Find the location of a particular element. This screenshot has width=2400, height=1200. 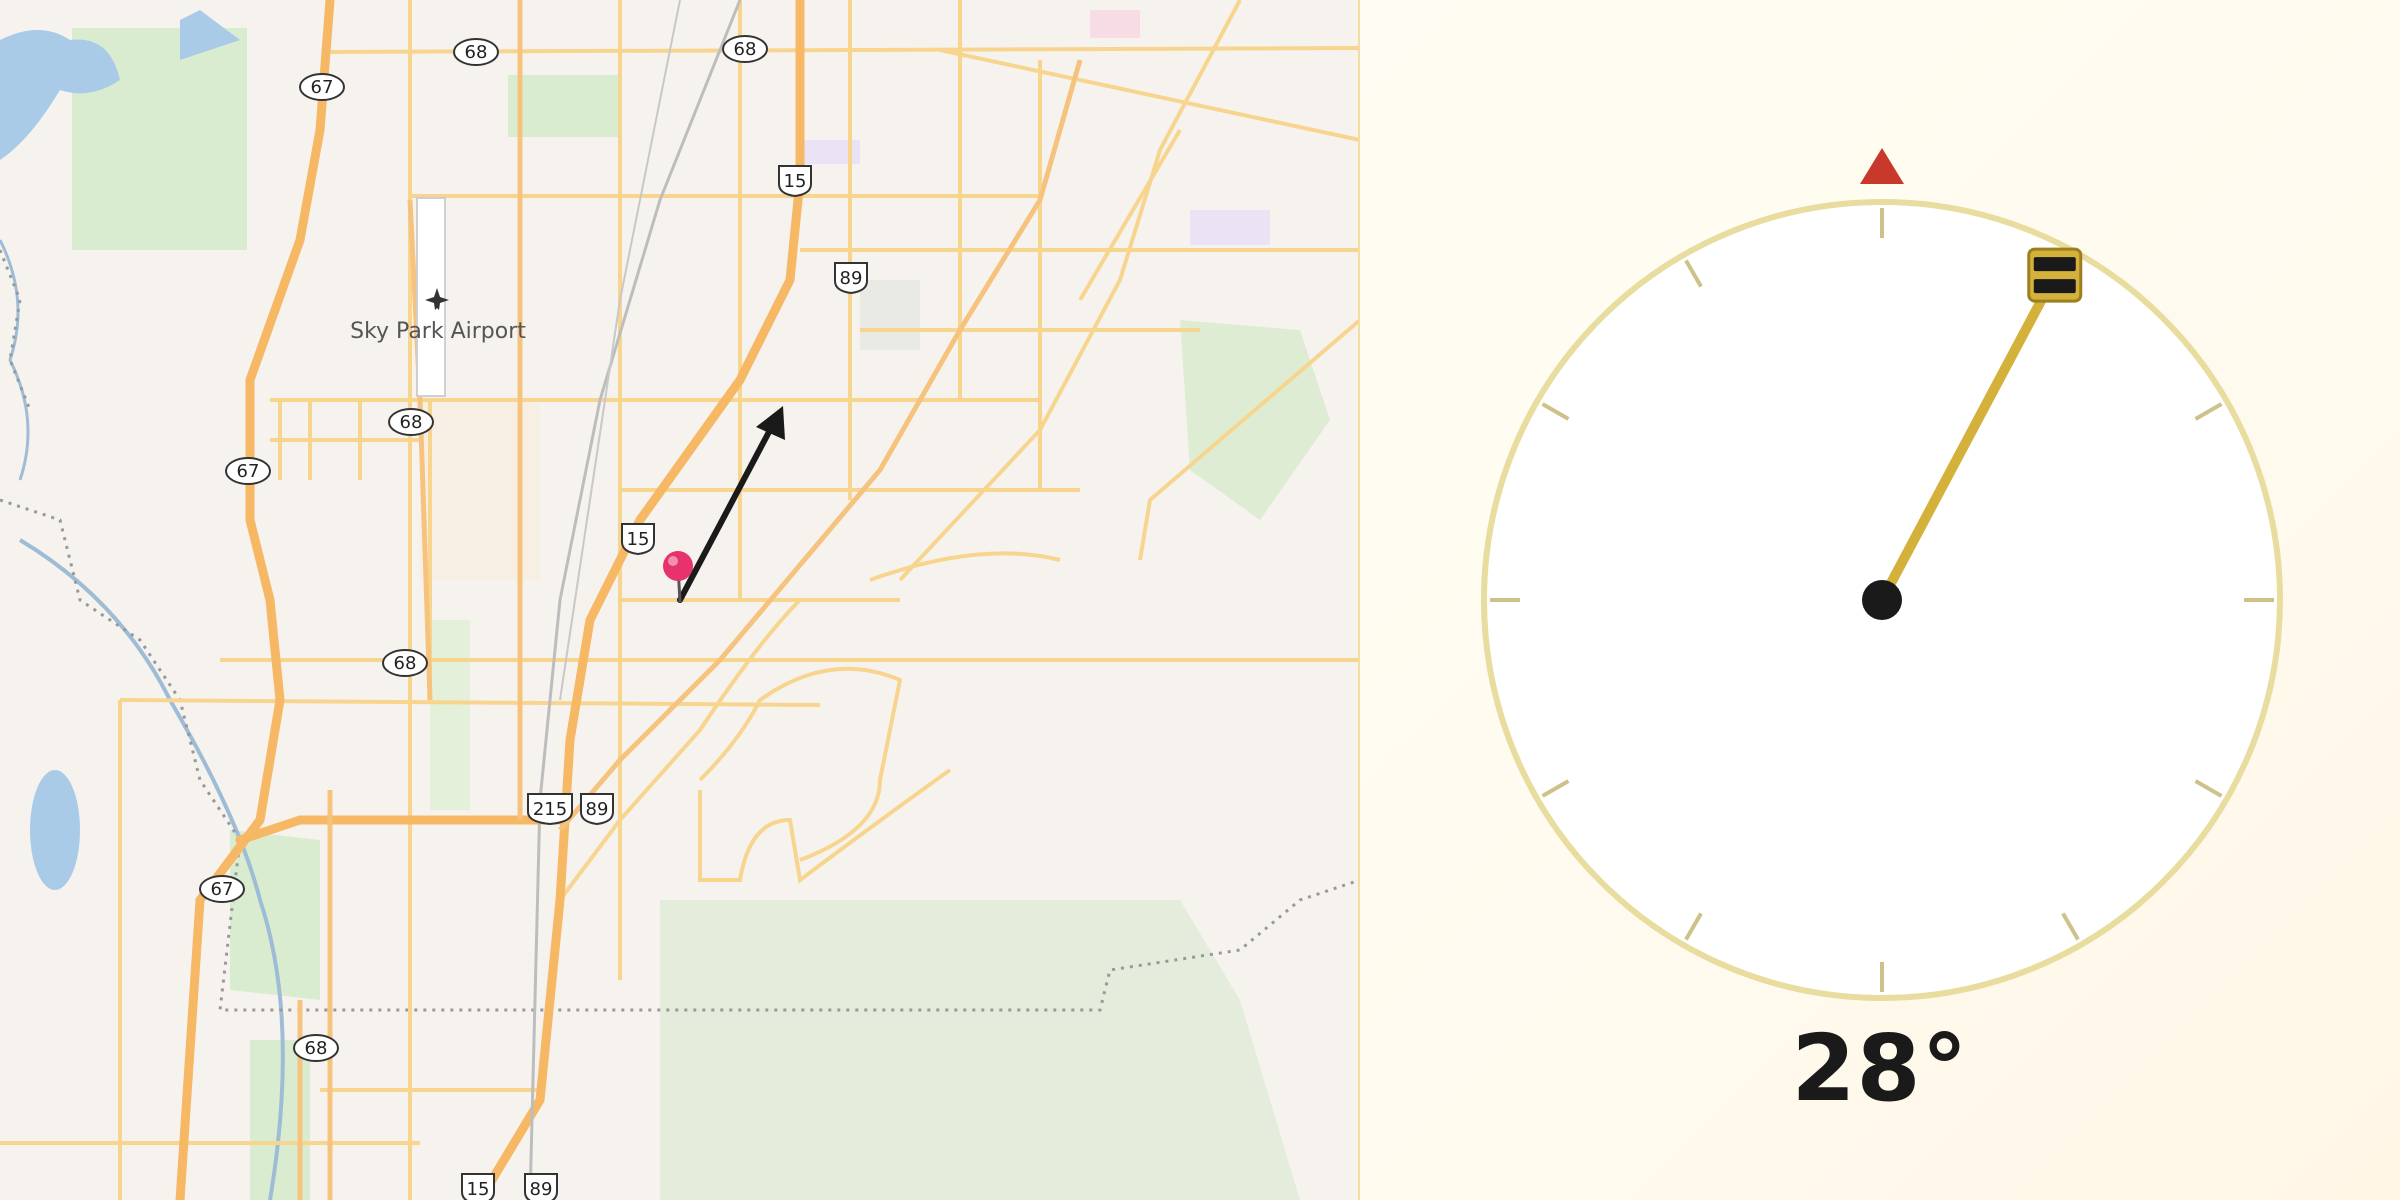

airport-label: Sky Park Airport is located at coordinates (438, 331).